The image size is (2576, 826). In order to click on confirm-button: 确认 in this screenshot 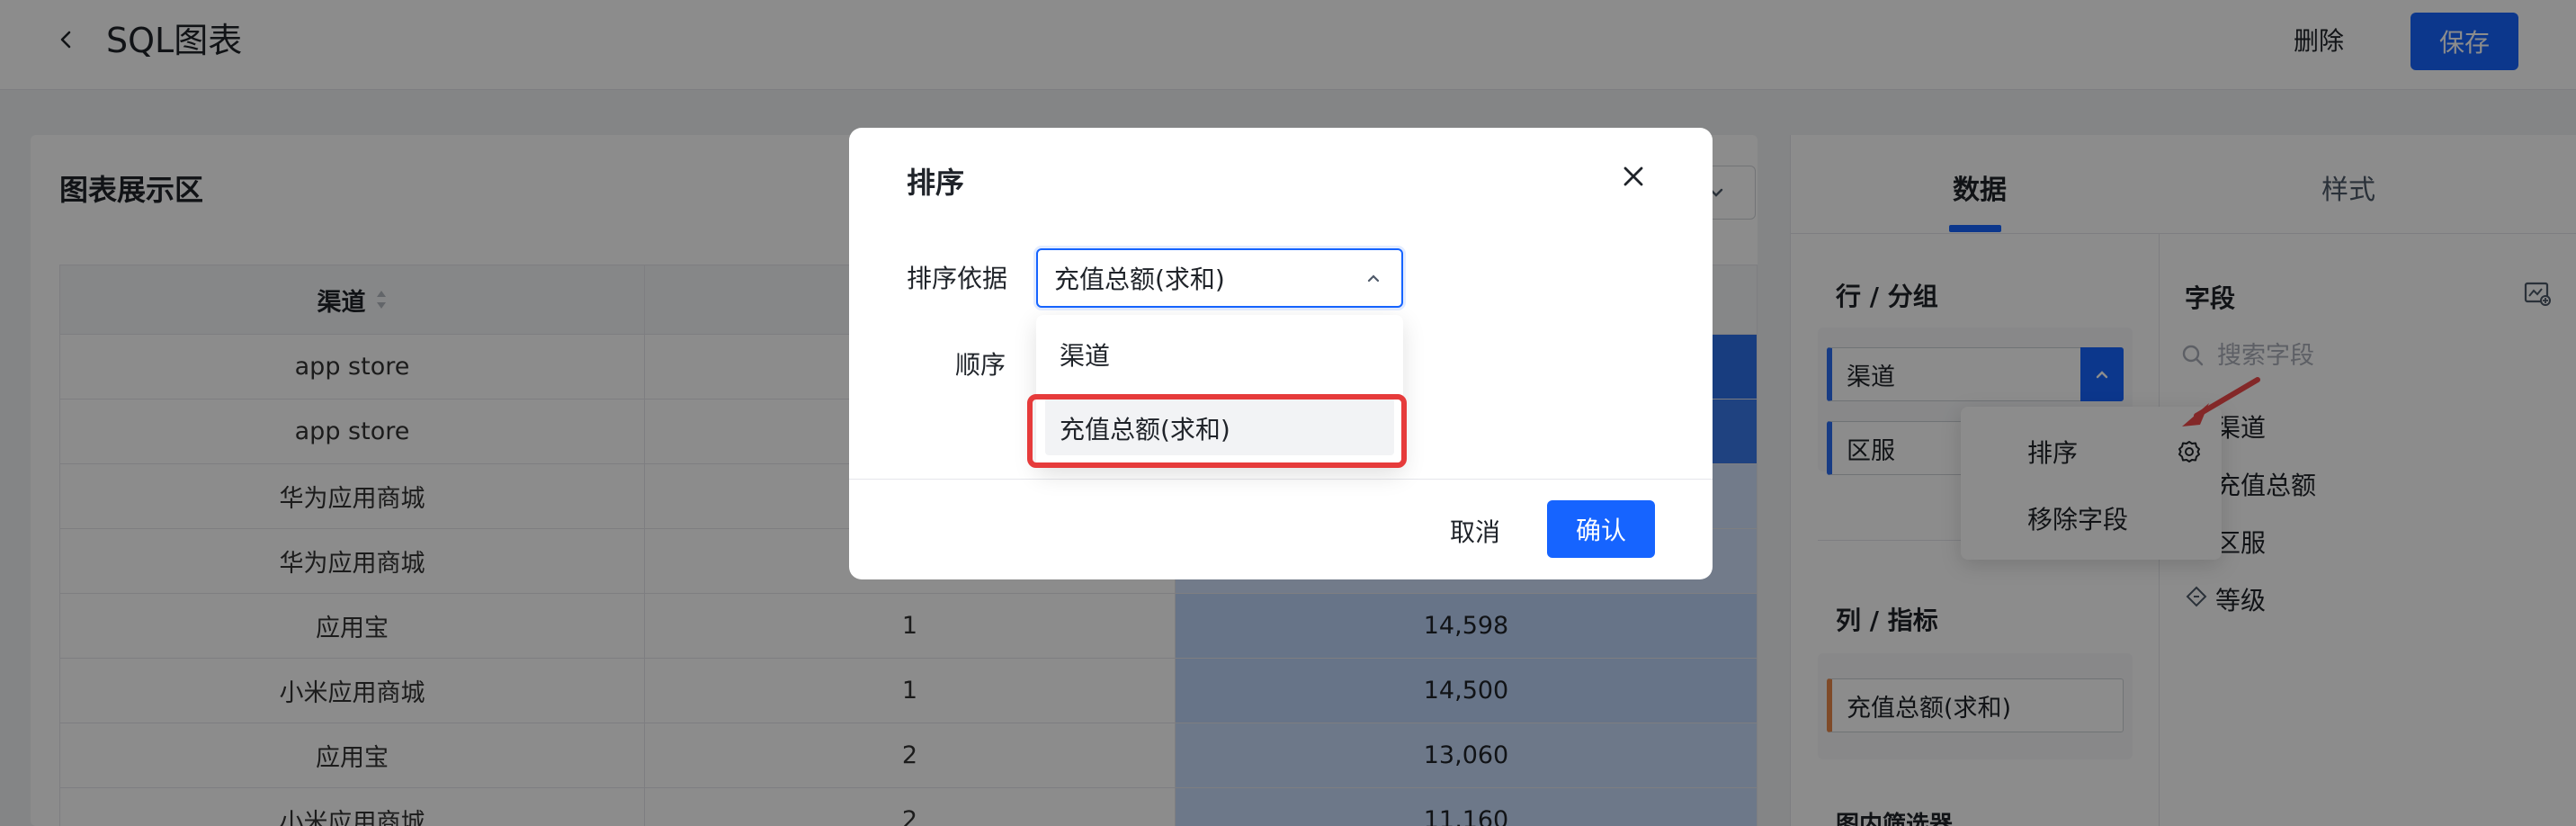, I will do `click(1601, 529)`.